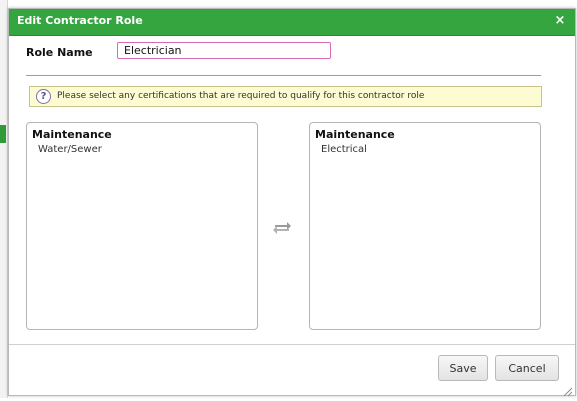 This screenshot has height=401, width=577. I want to click on resize-grip-icon, so click(567, 389).